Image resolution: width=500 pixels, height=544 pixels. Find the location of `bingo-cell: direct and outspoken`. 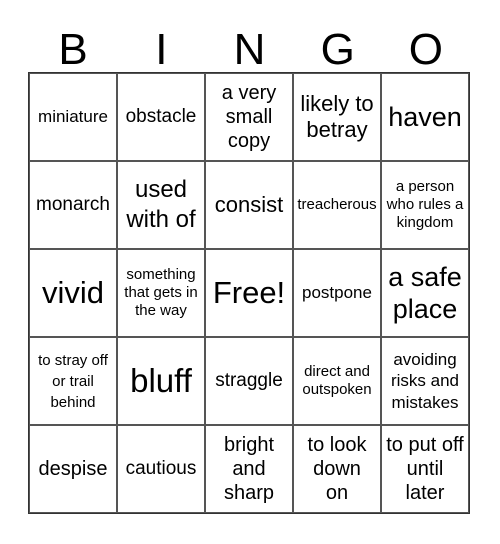

bingo-cell: direct and outspoken is located at coordinates (337, 381).